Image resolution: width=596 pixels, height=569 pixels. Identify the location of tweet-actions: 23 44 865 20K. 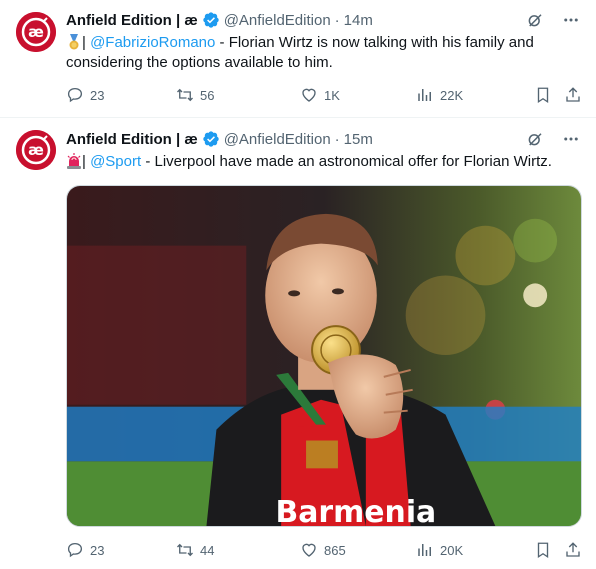
(324, 551).